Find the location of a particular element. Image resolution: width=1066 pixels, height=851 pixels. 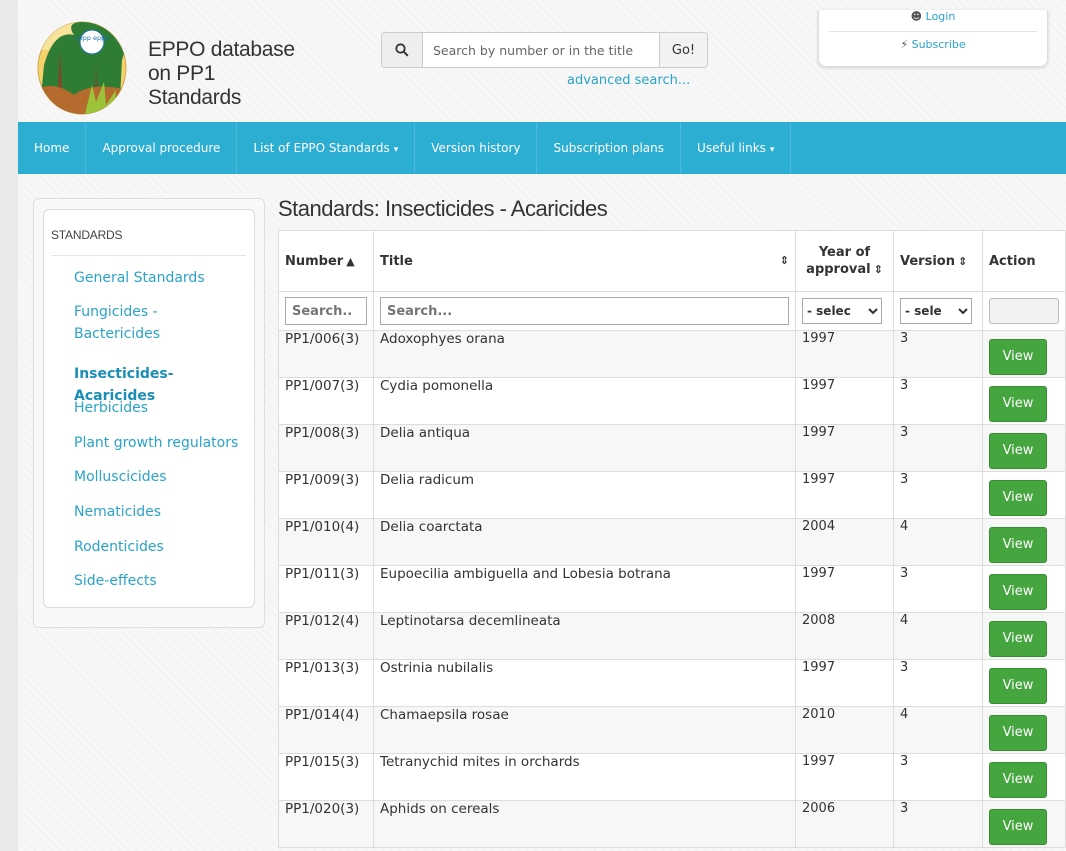

subscribe-link: ⚡ Subscribe is located at coordinates (933, 44).